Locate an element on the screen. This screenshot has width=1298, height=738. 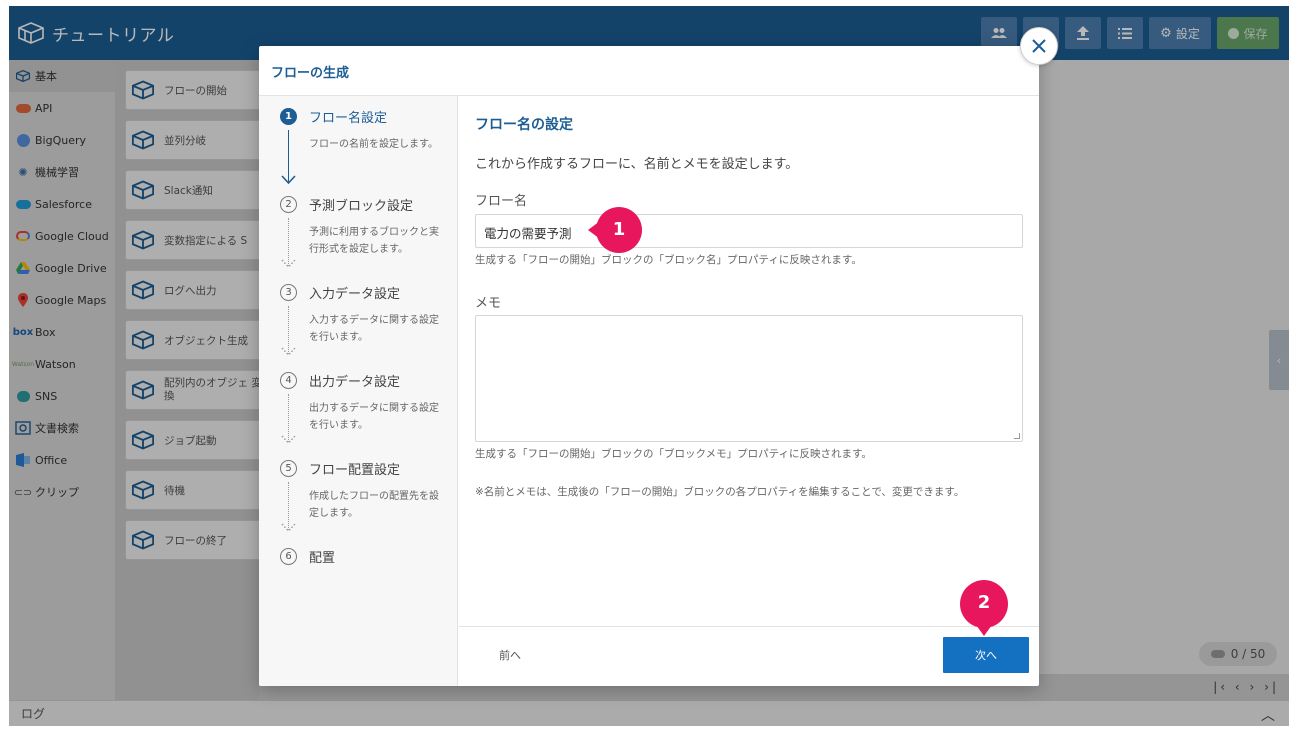
step-title: フロー配置設定 is located at coordinates (355, 470).